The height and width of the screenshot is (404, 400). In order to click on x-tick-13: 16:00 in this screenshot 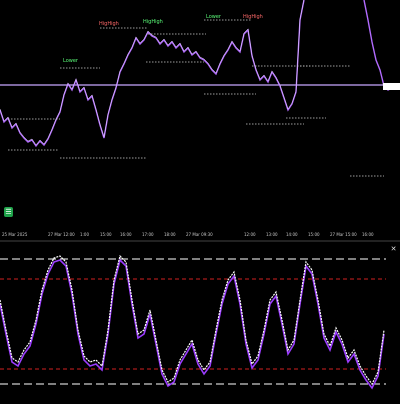, I will do `click(368, 234)`.